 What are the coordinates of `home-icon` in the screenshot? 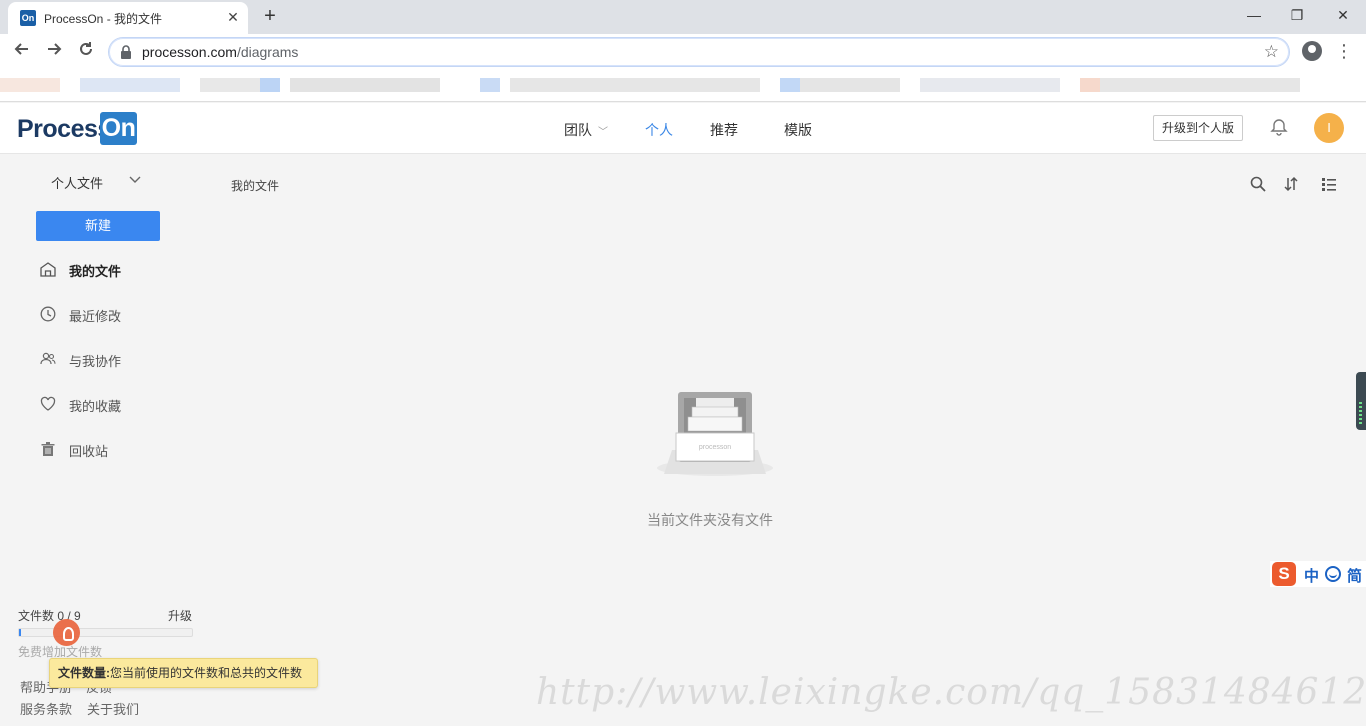 It's located at (48, 269).